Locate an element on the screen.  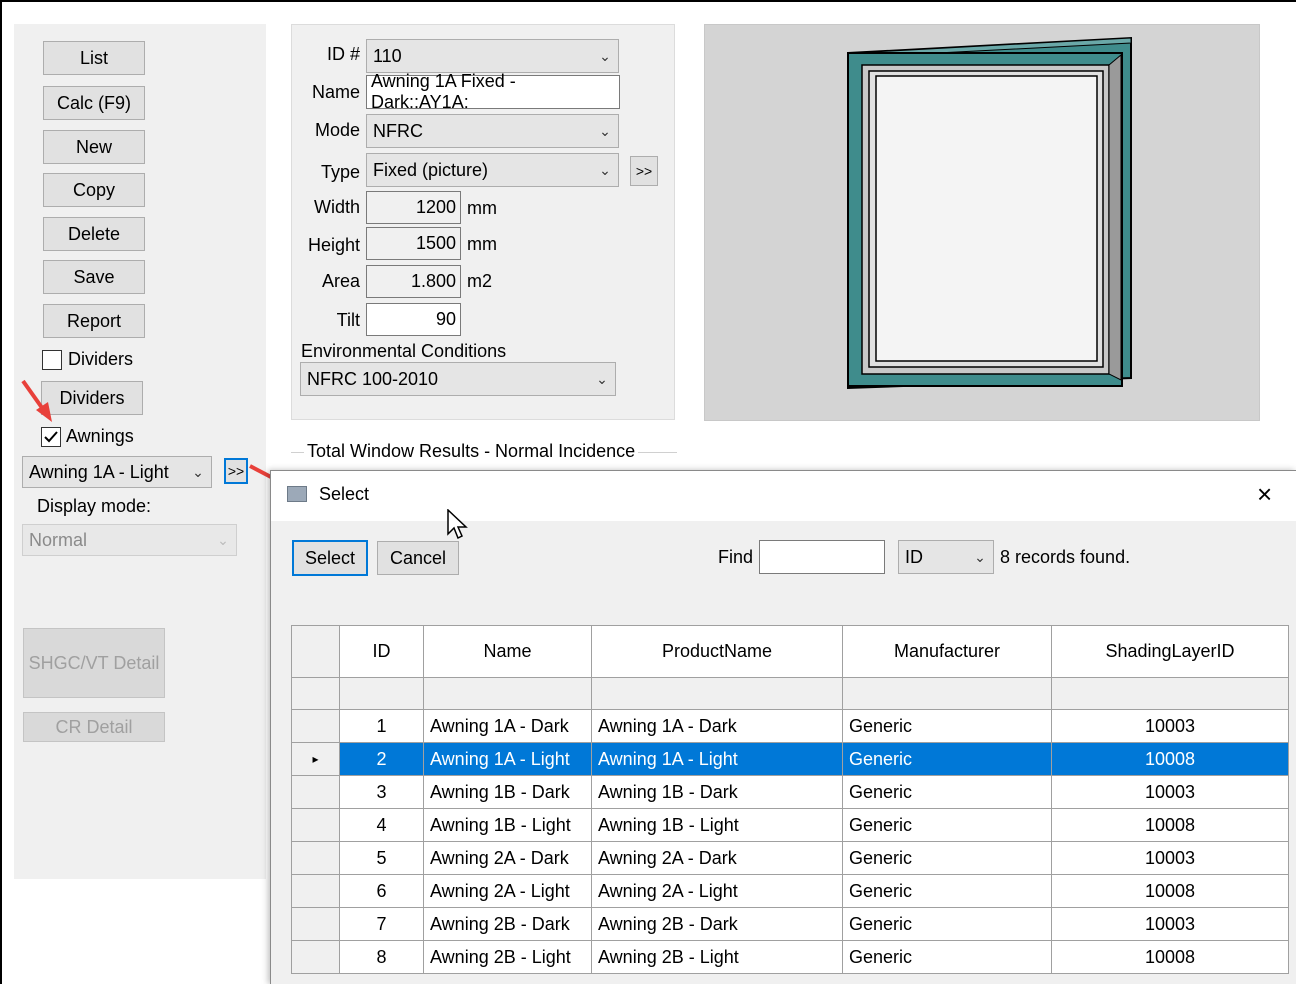
cell-name: Awning 2A - Dark is located at coordinates (507, 858).